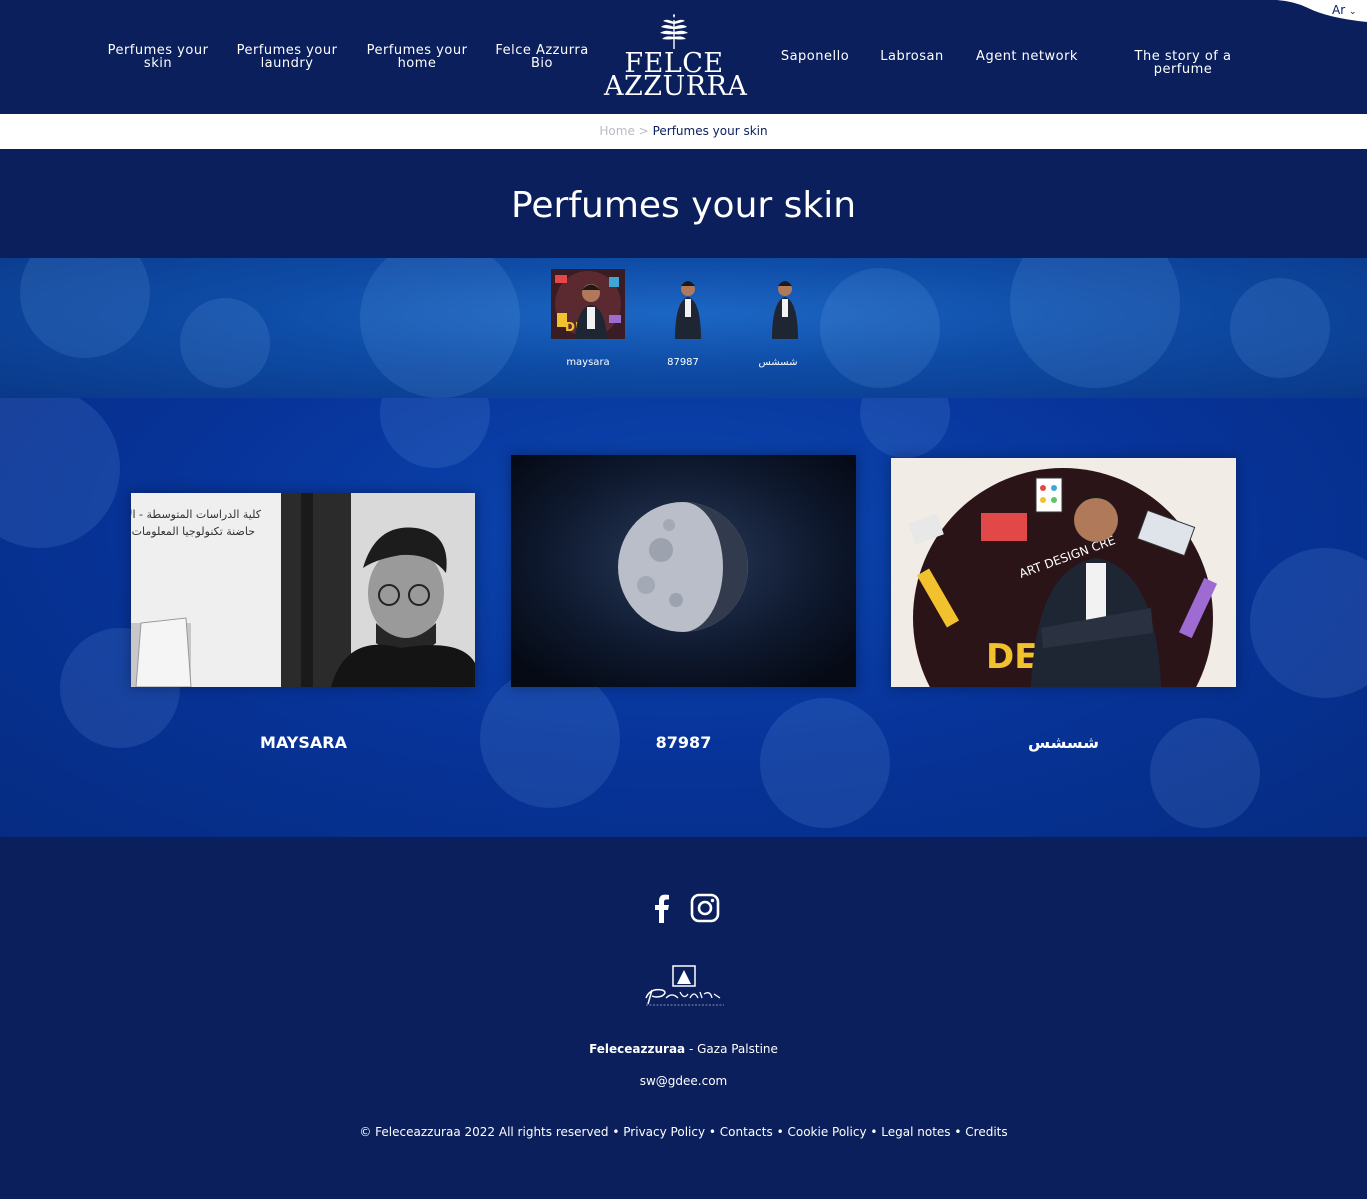 The image size is (1367, 1199). I want to click on nav-labrosan: Labrosan, so click(912, 56).